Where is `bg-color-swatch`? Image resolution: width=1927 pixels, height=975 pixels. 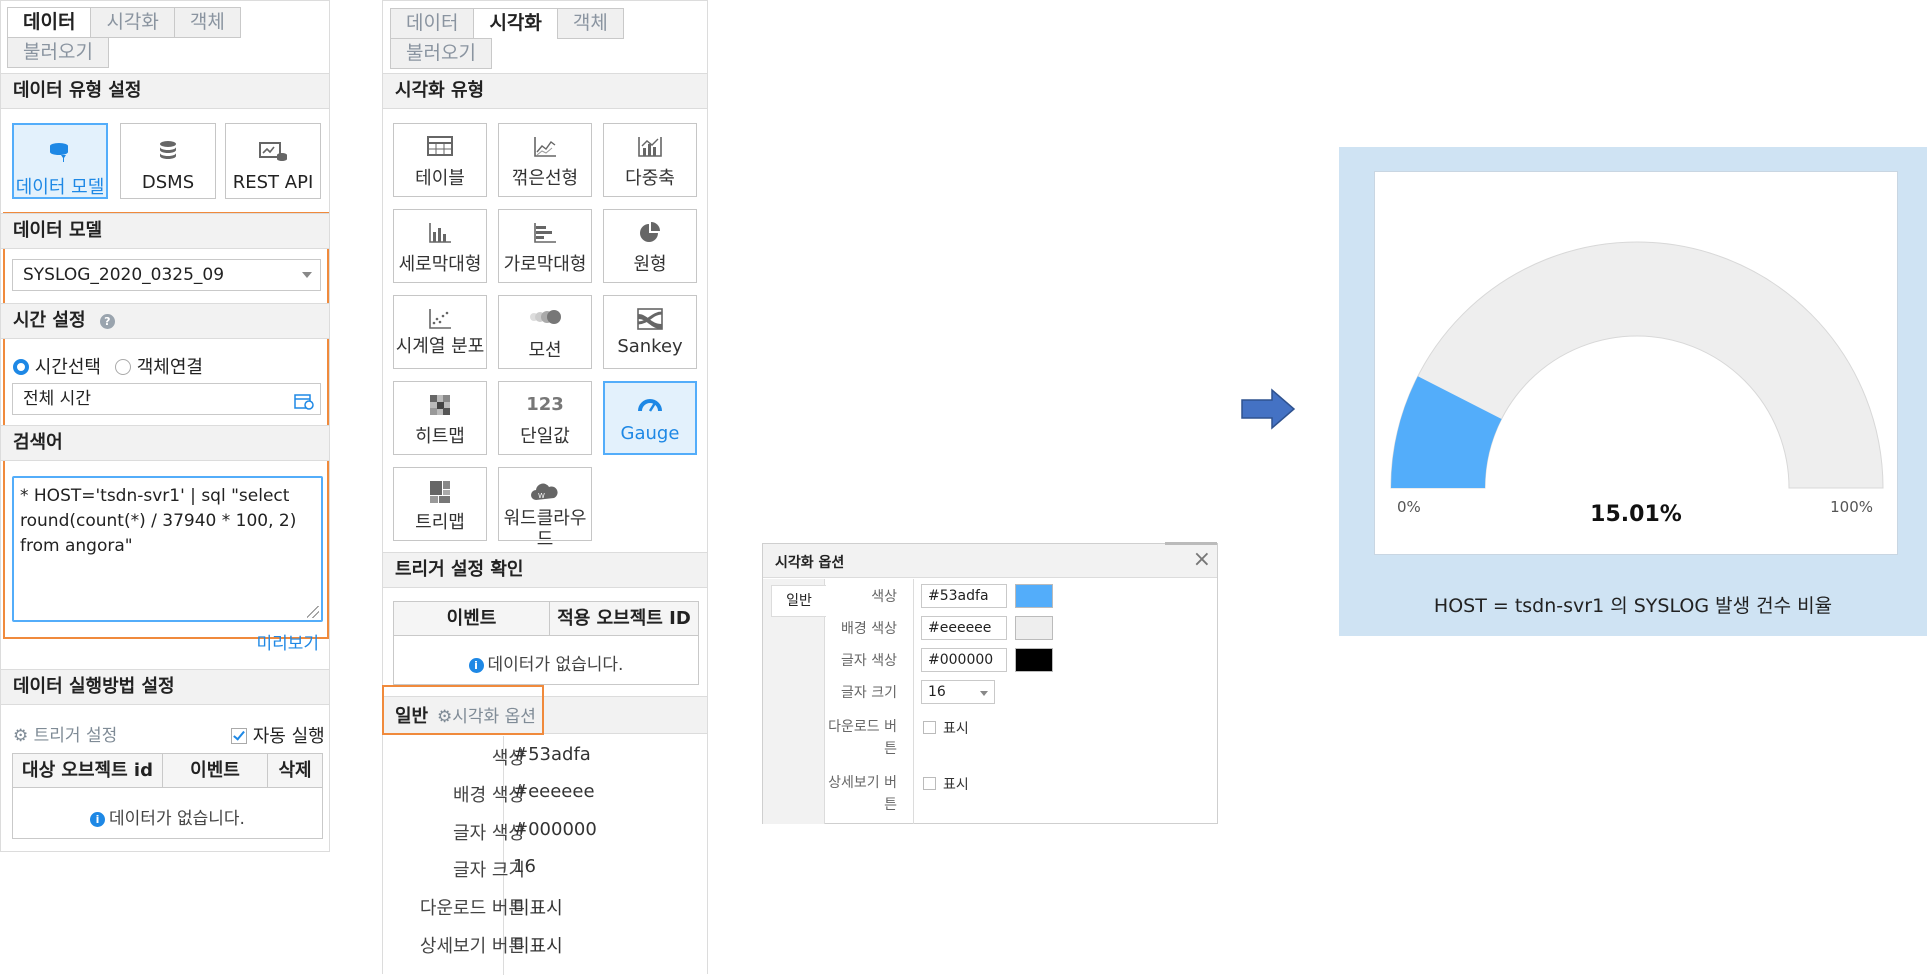 bg-color-swatch is located at coordinates (1034, 628).